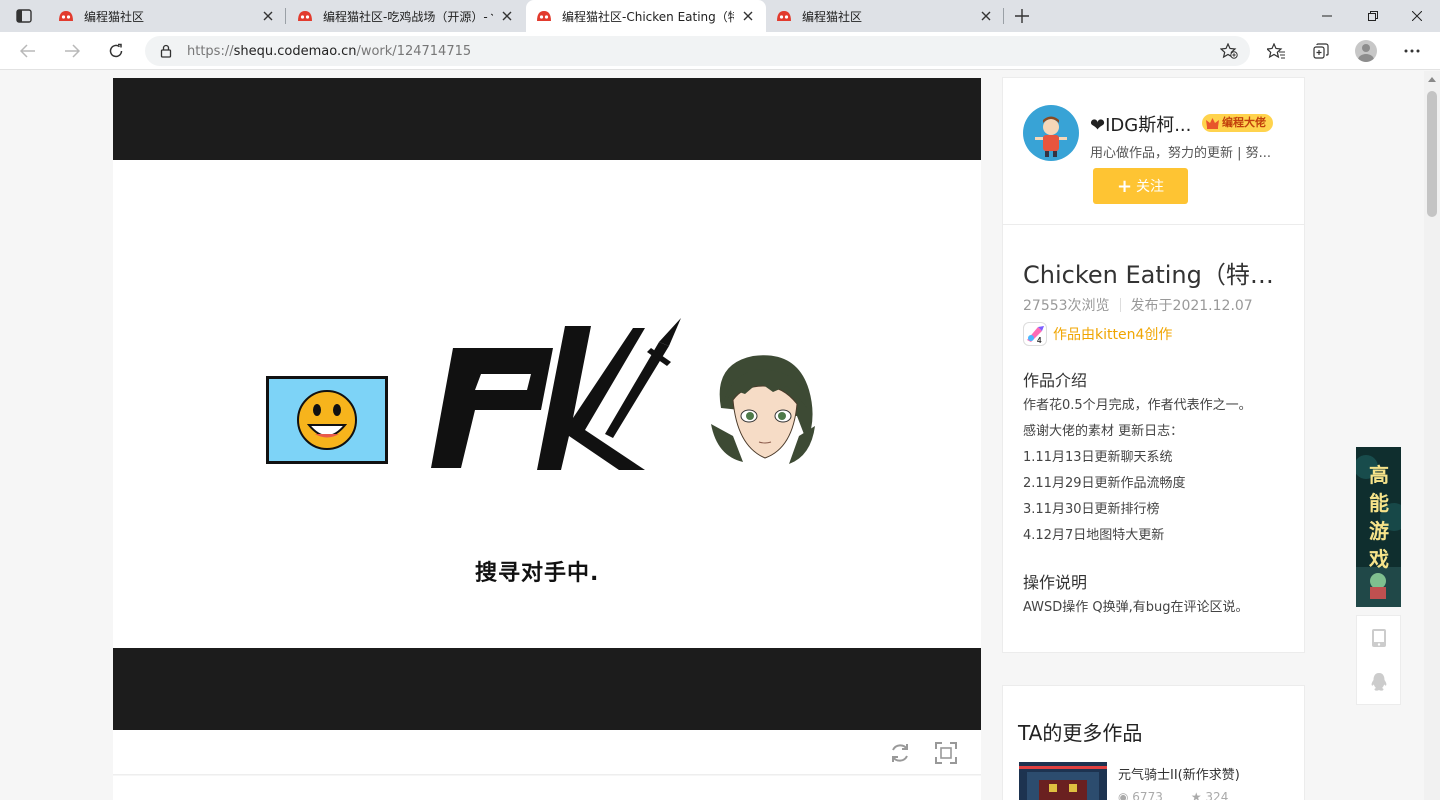 This screenshot has width=1440, height=800. What do you see at coordinates (1173, 795) in the screenshot?
I see `more-work-stats: ◉ 6773 ★ 324` at bounding box center [1173, 795].